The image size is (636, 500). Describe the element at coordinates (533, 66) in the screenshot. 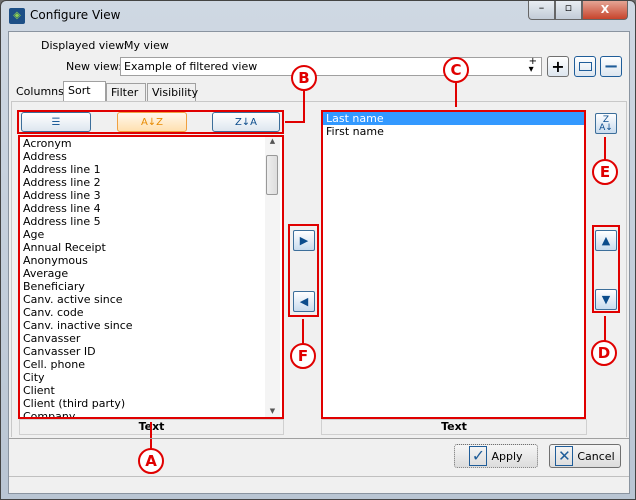

I see `spin-icon: + ▾` at that location.